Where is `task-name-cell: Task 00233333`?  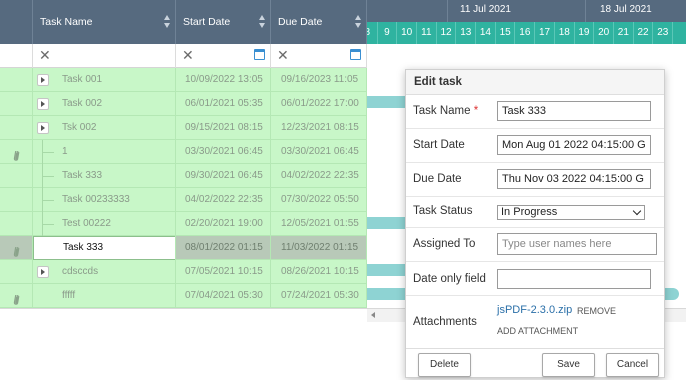
task-name-cell: Task 00233333 is located at coordinates (104, 200).